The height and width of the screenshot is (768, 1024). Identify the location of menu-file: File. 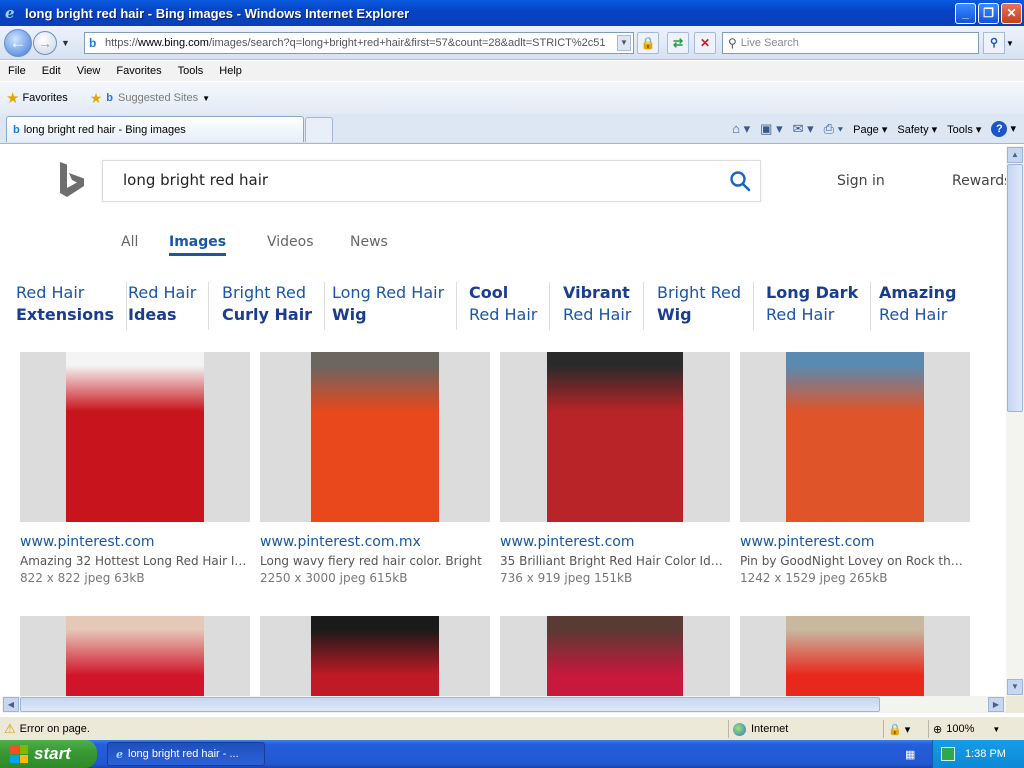
(17, 71).